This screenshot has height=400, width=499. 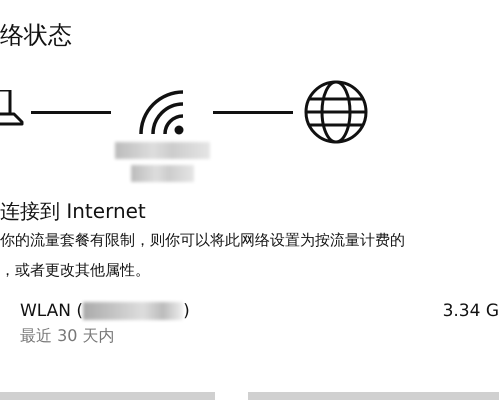 What do you see at coordinates (202, 240) in the screenshot?
I see `status-description: 你的流量套餐有限制，则你可以将此网络设置为按流量计费的` at bounding box center [202, 240].